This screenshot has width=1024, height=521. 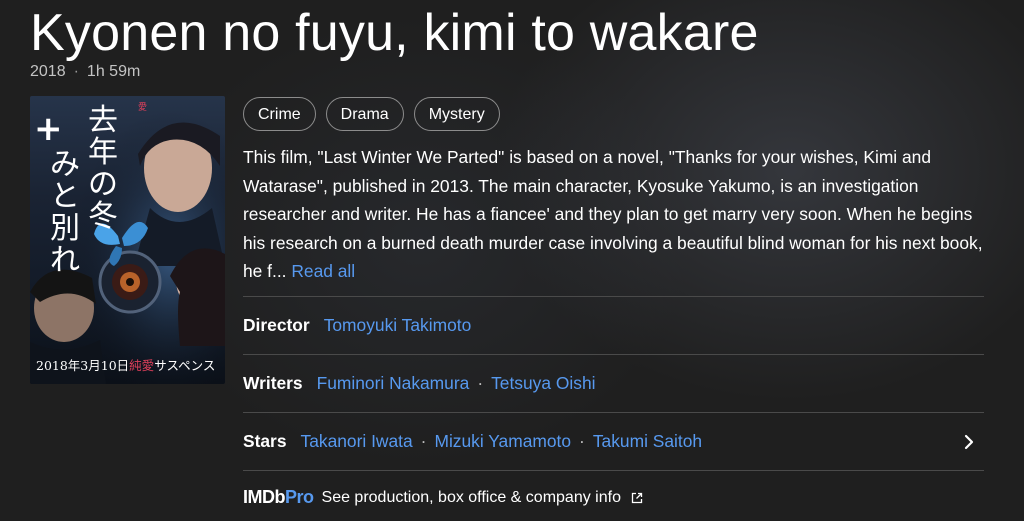 What do you see at coordinates (142, 365) in the screenshot?
I see `poster-tagline-accent: 純愛` at bounding box center [142, 365].